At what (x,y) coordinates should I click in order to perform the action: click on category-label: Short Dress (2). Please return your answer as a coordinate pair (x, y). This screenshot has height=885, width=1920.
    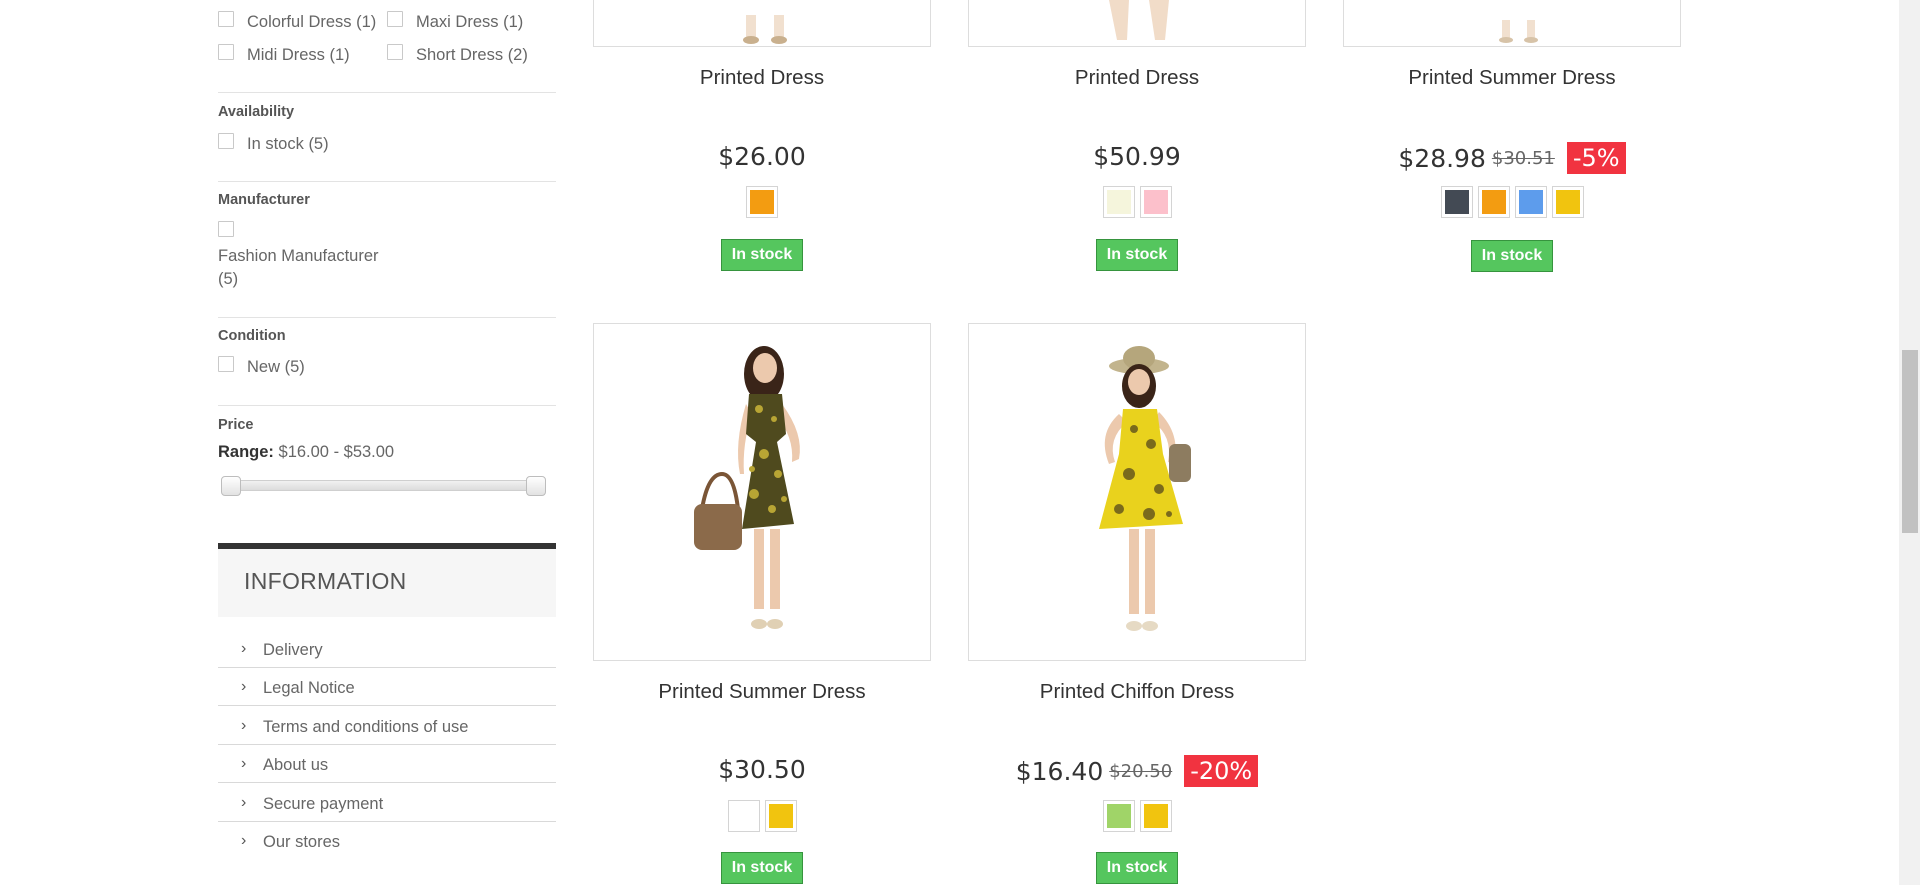
    Looking at the image, I should click on (472, 55).